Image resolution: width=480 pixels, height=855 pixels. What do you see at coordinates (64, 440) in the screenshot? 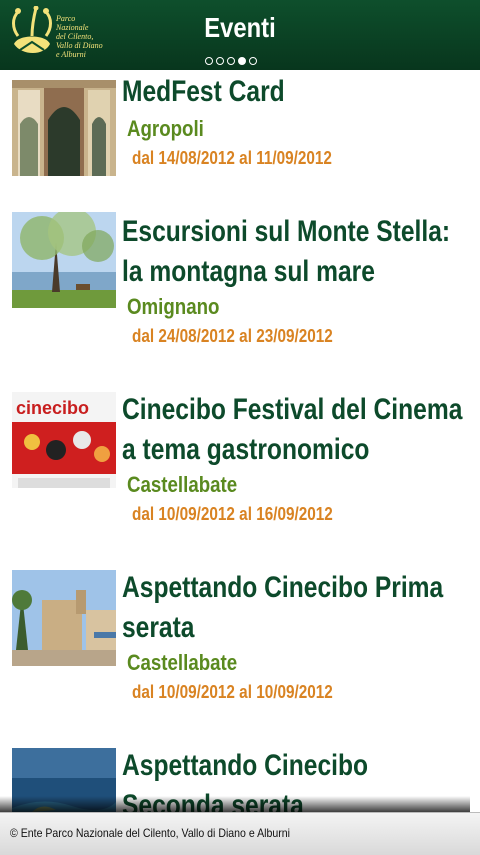
I see `event-thumbnail: cinecibo` at bounding box center [64, 440].